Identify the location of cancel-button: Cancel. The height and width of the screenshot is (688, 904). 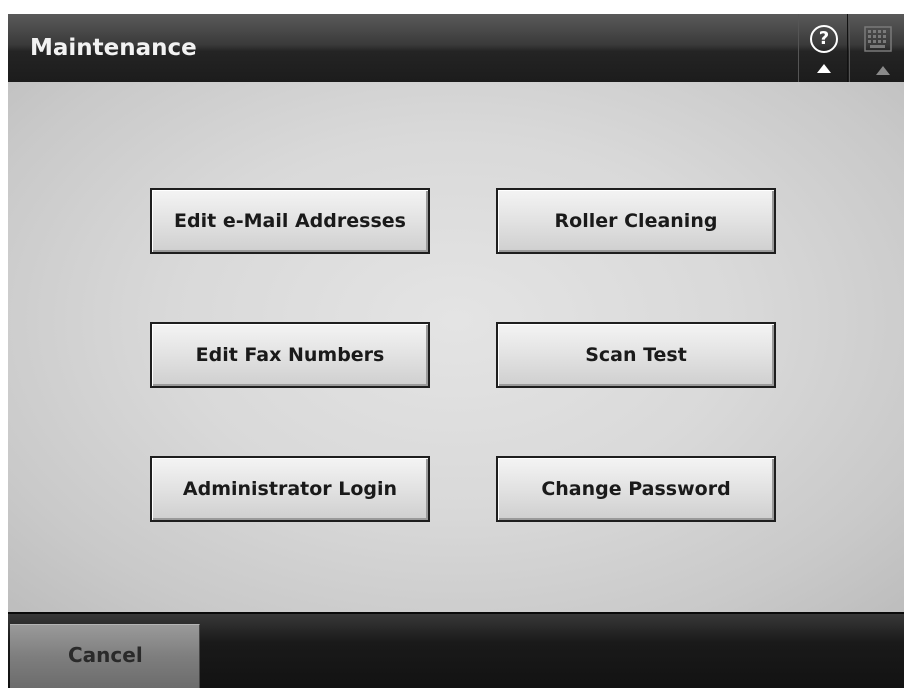
(105, 656).